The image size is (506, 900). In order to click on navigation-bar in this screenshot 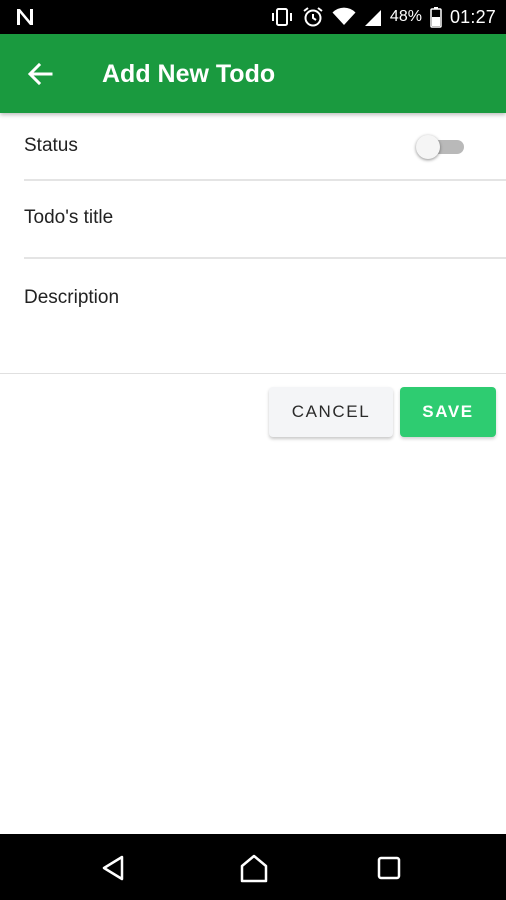, I will do `click(253, 867)`.